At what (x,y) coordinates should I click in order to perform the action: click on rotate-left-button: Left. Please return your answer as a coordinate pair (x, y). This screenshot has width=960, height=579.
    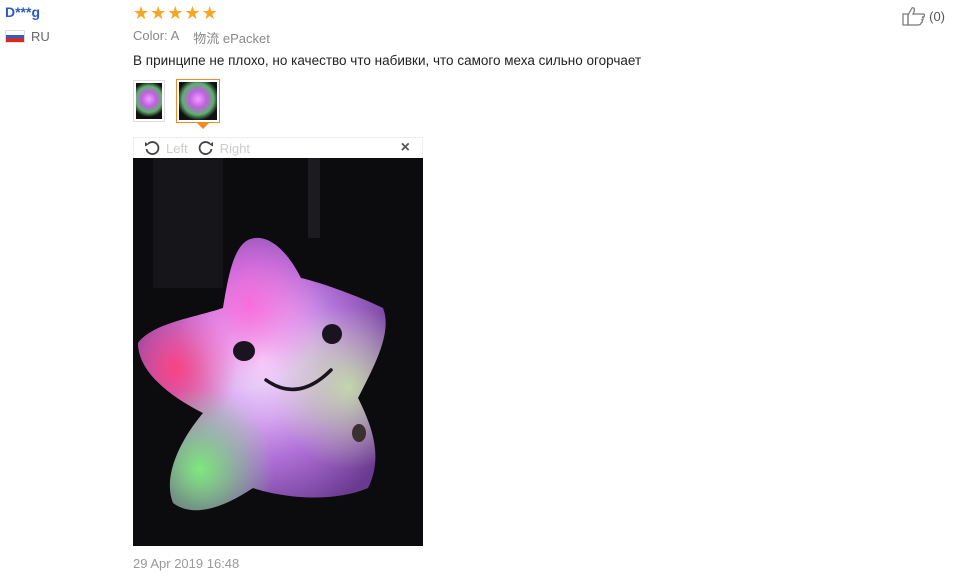
    Looking at the image, I should click on (166, 148).